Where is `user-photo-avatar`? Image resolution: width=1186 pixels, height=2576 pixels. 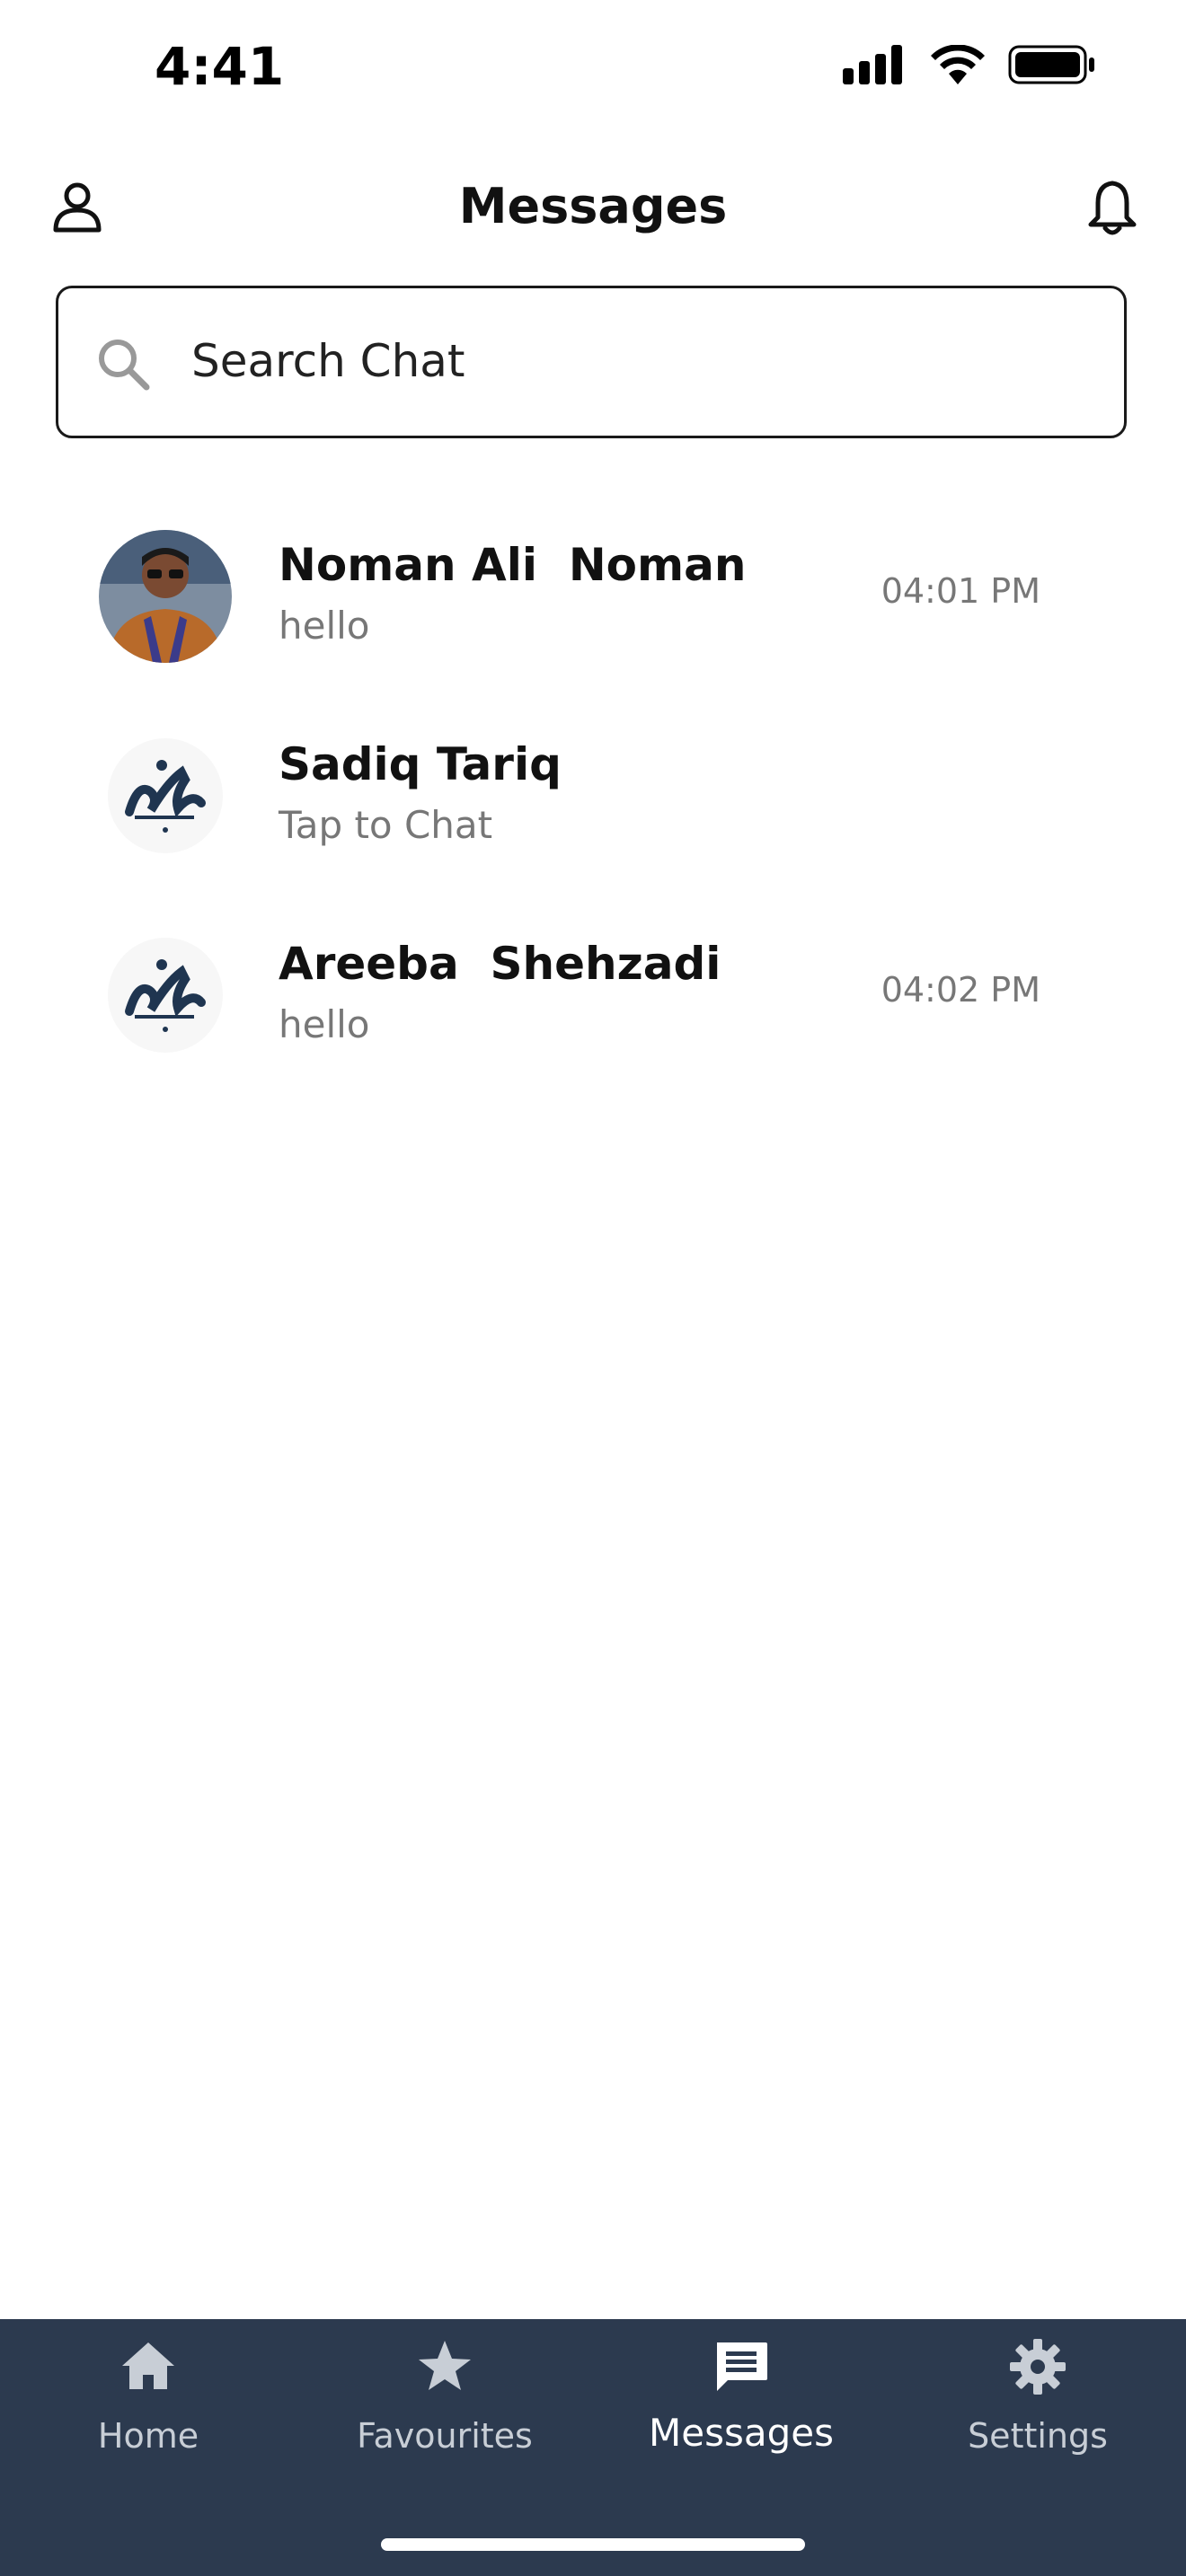 user-photo-avatar is located at coordinates (165, 596).